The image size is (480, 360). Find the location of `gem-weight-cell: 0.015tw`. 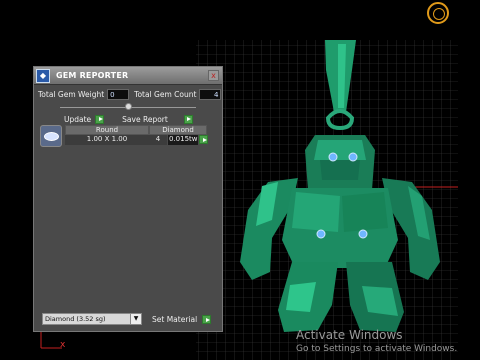

gem-weight-cell: 0.015tw is located at coordinates (183, 140).